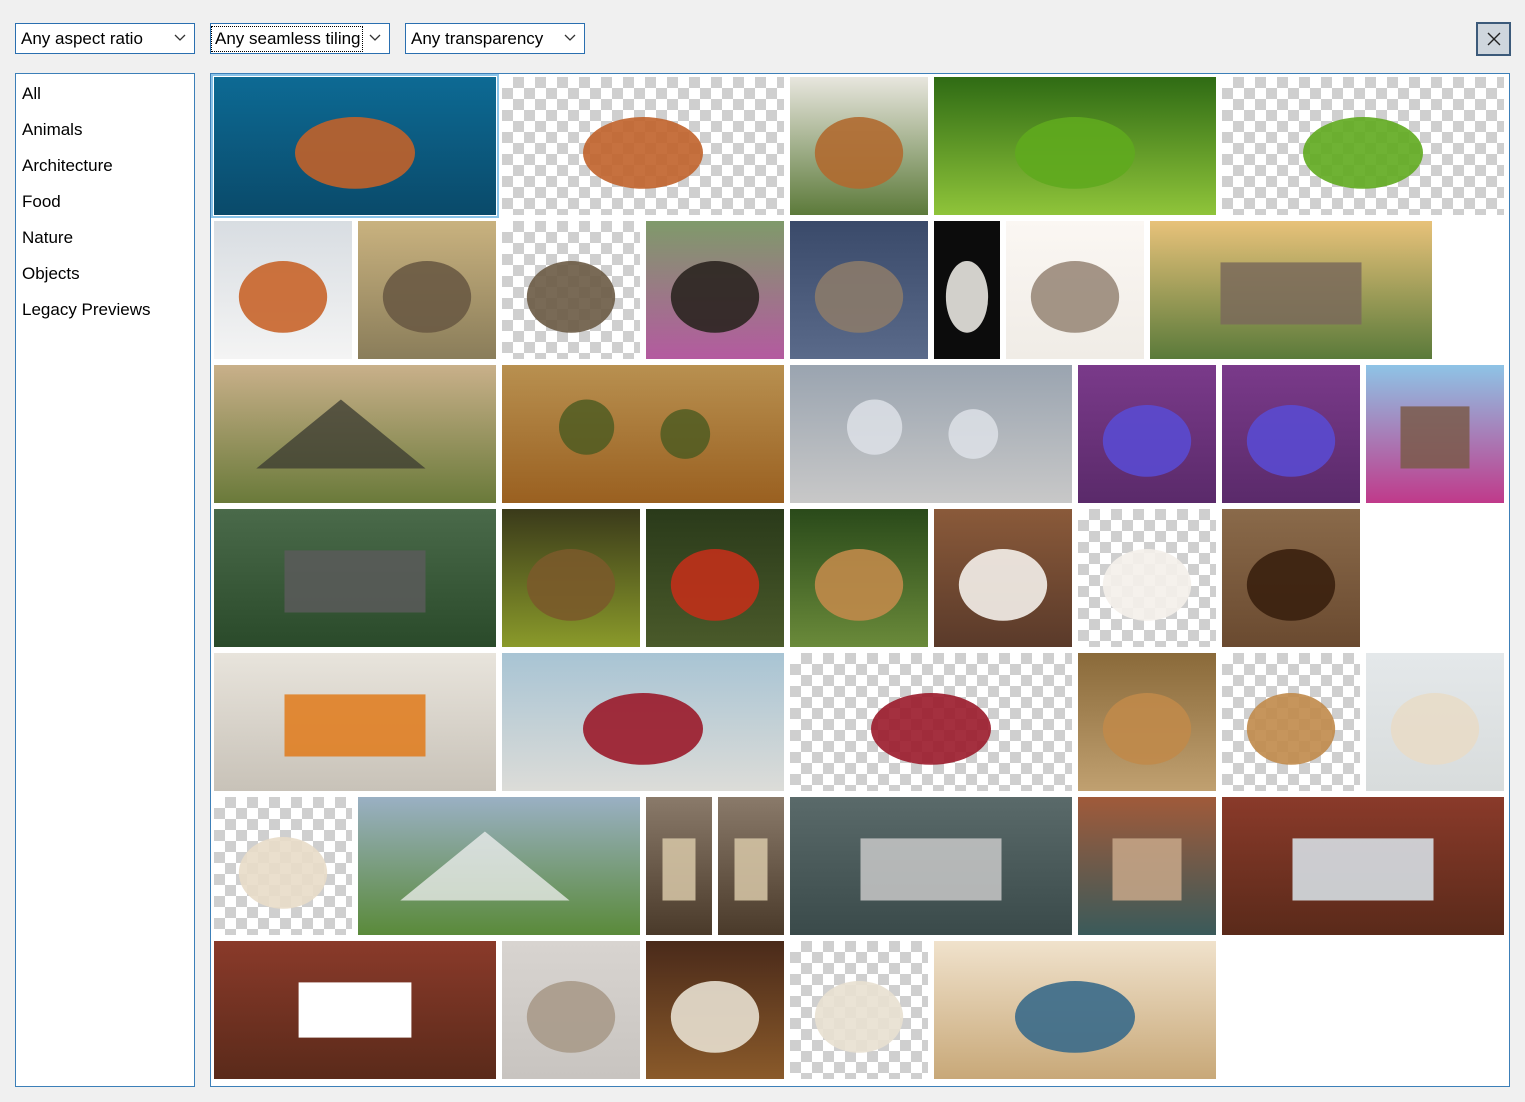  Describe the element at coordinates (859, 146) in the screenshot. I see `thumbnail-dog-in-meadow` at that location.